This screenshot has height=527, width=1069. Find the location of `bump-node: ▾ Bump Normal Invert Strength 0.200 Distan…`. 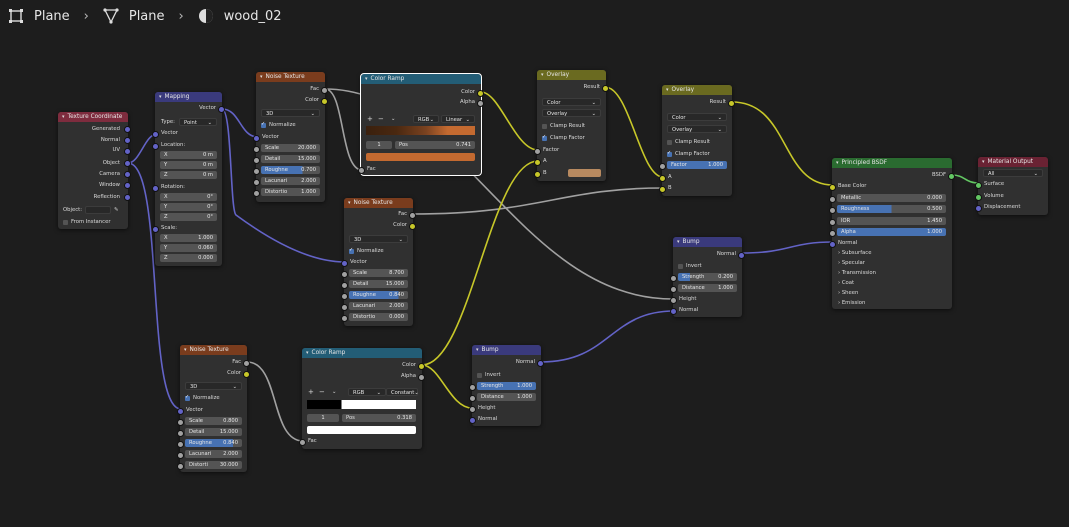

bump-node: ▾ Bump Normal Invert Strength 0.200 Distan… is located at coordinates (707, 277).